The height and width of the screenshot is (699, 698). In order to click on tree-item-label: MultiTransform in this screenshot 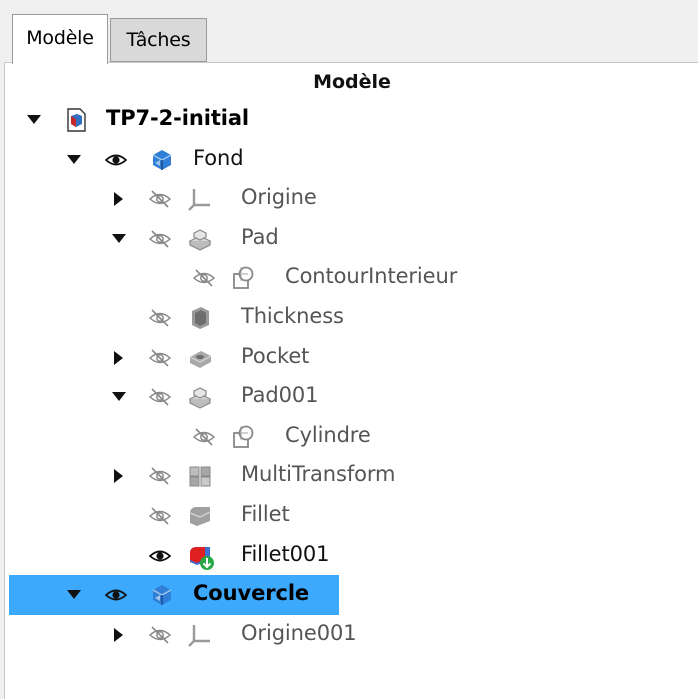, I will do `click(318, 474)`.